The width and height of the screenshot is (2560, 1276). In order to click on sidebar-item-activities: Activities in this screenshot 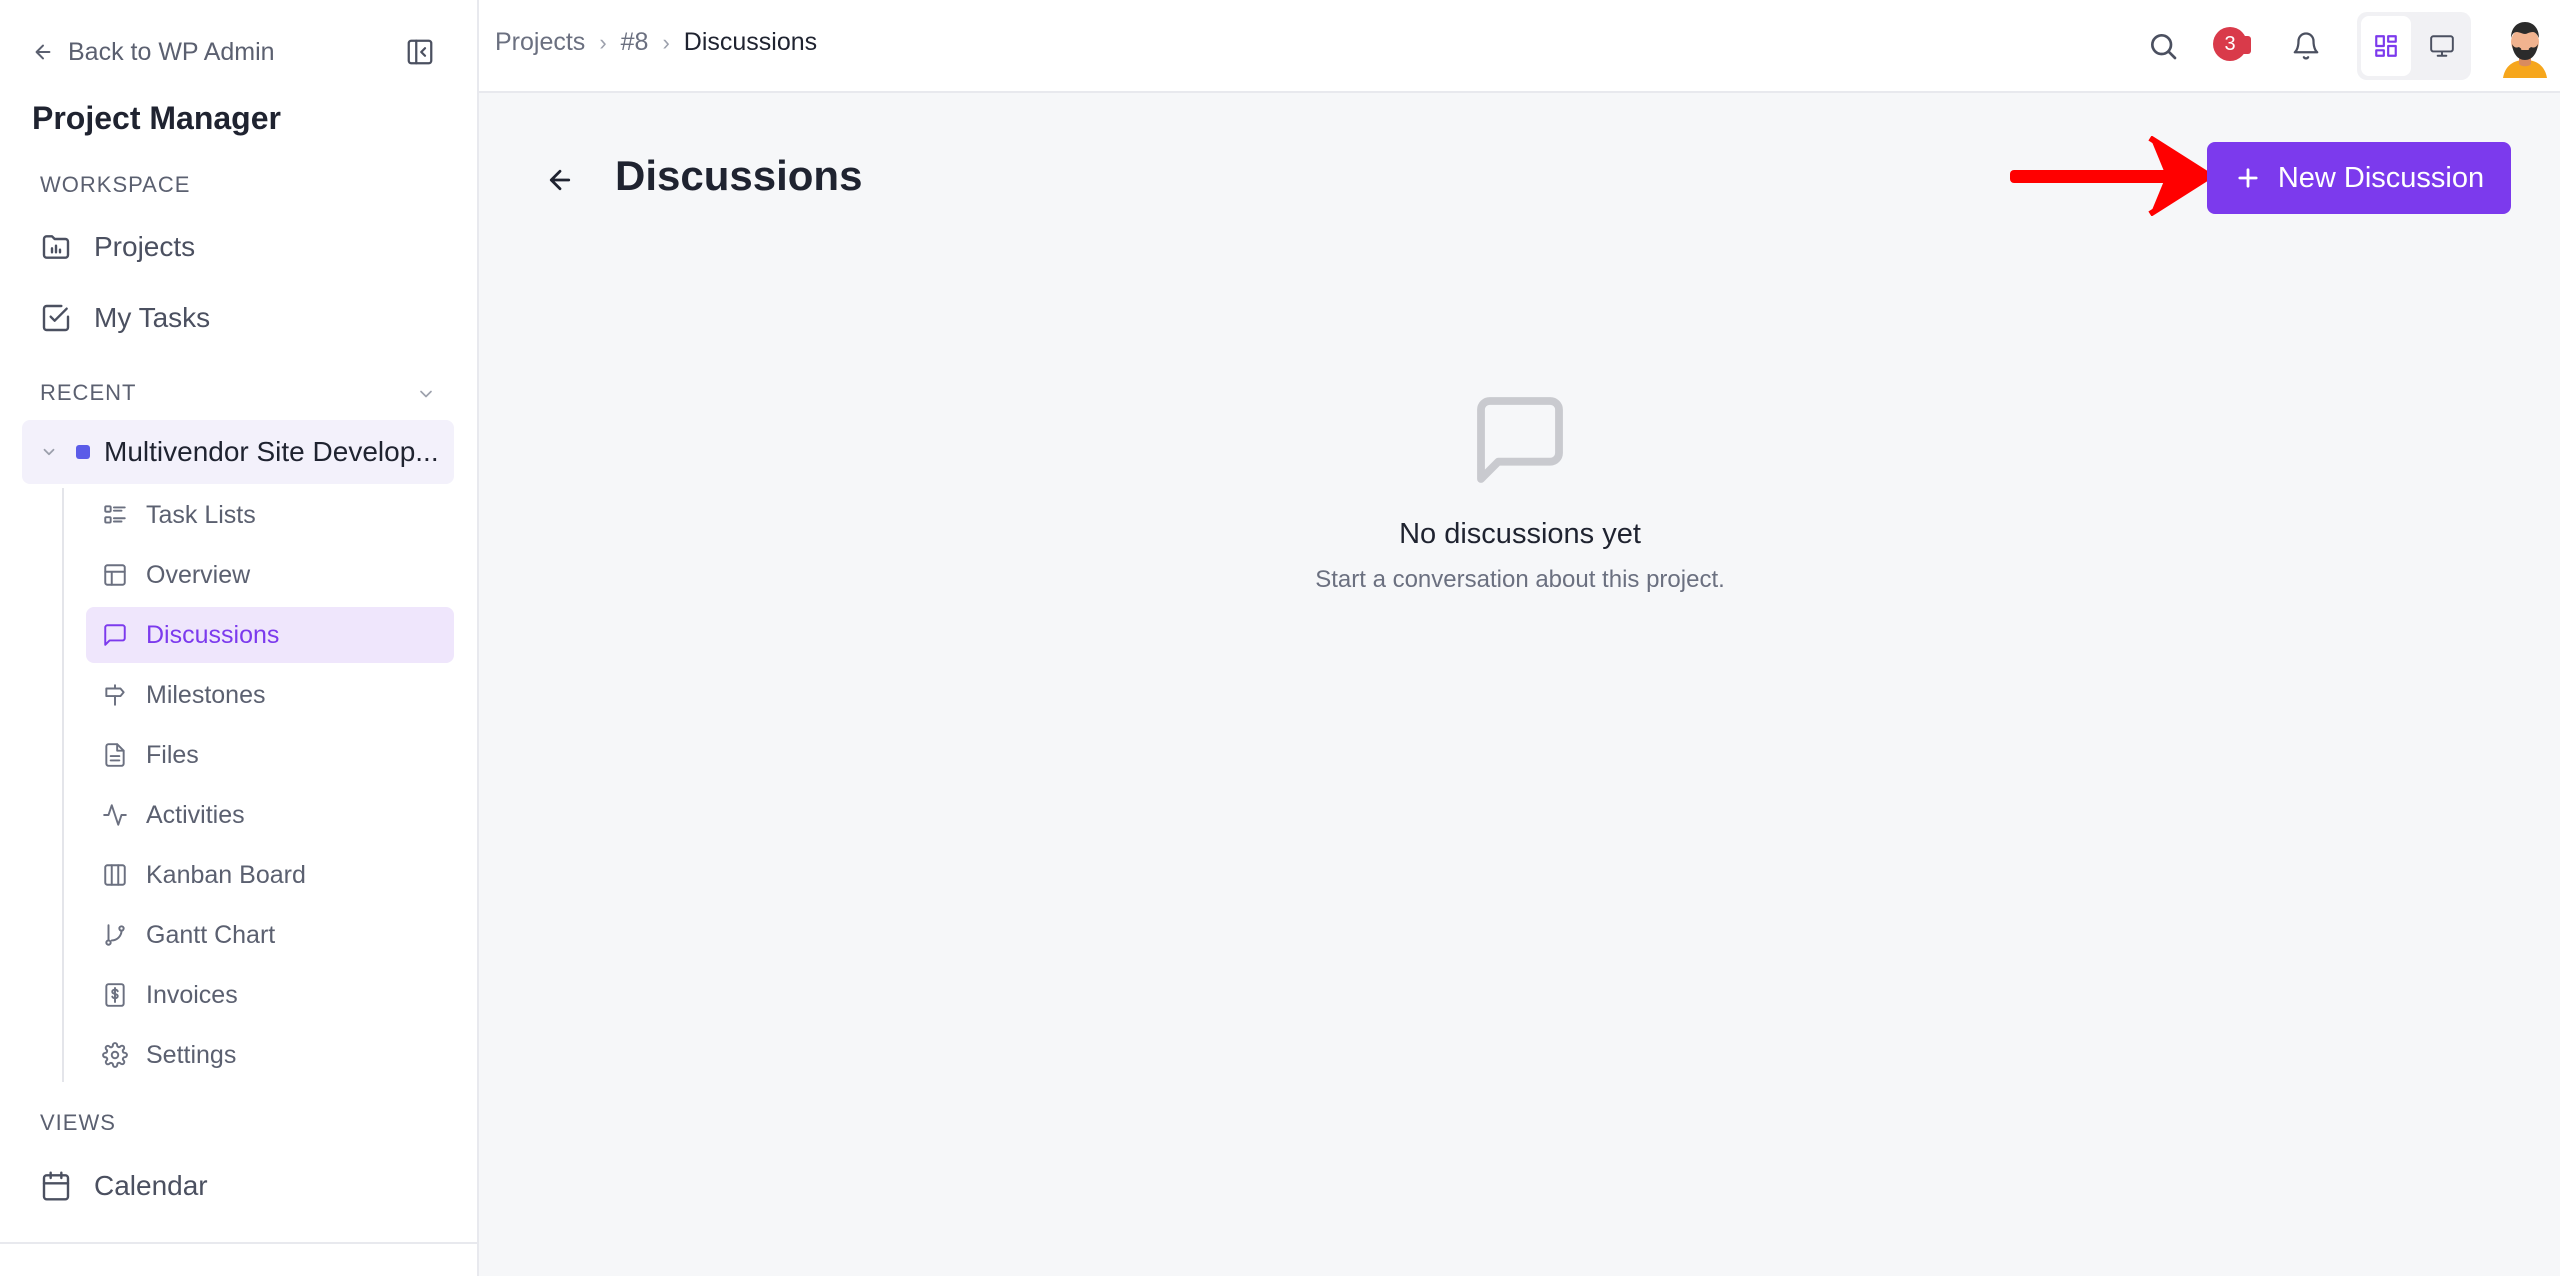, I will do `click(270, 815)`.